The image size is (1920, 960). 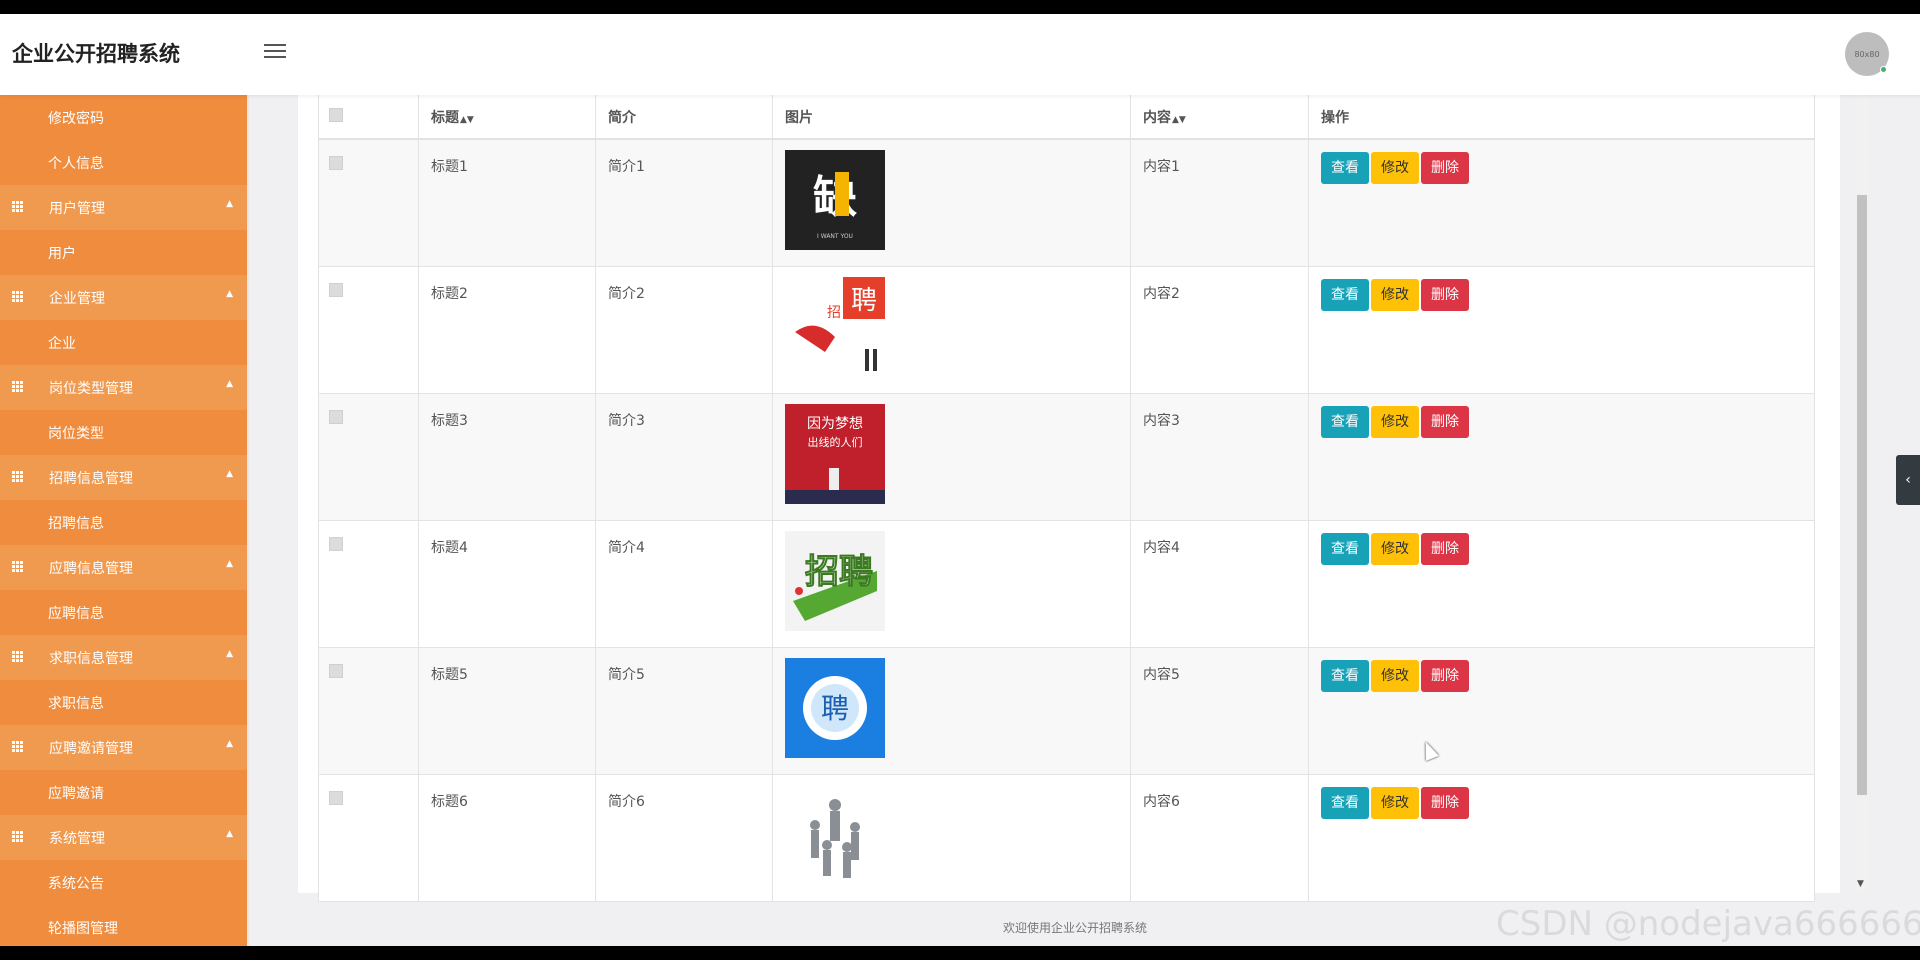 What do you see at coordinates (507, 117) in the screenshot?
I see `column-header-title: 标题▲▼` at bounding box center [507, 117].